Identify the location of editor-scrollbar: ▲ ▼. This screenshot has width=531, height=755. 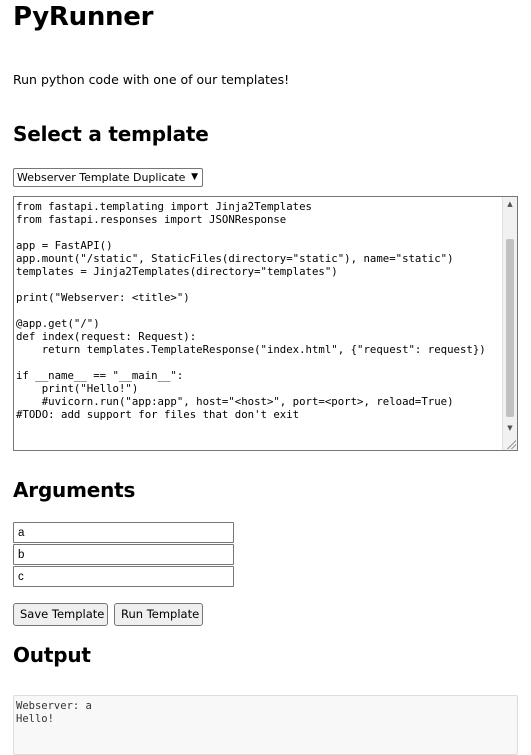
(509, 323).